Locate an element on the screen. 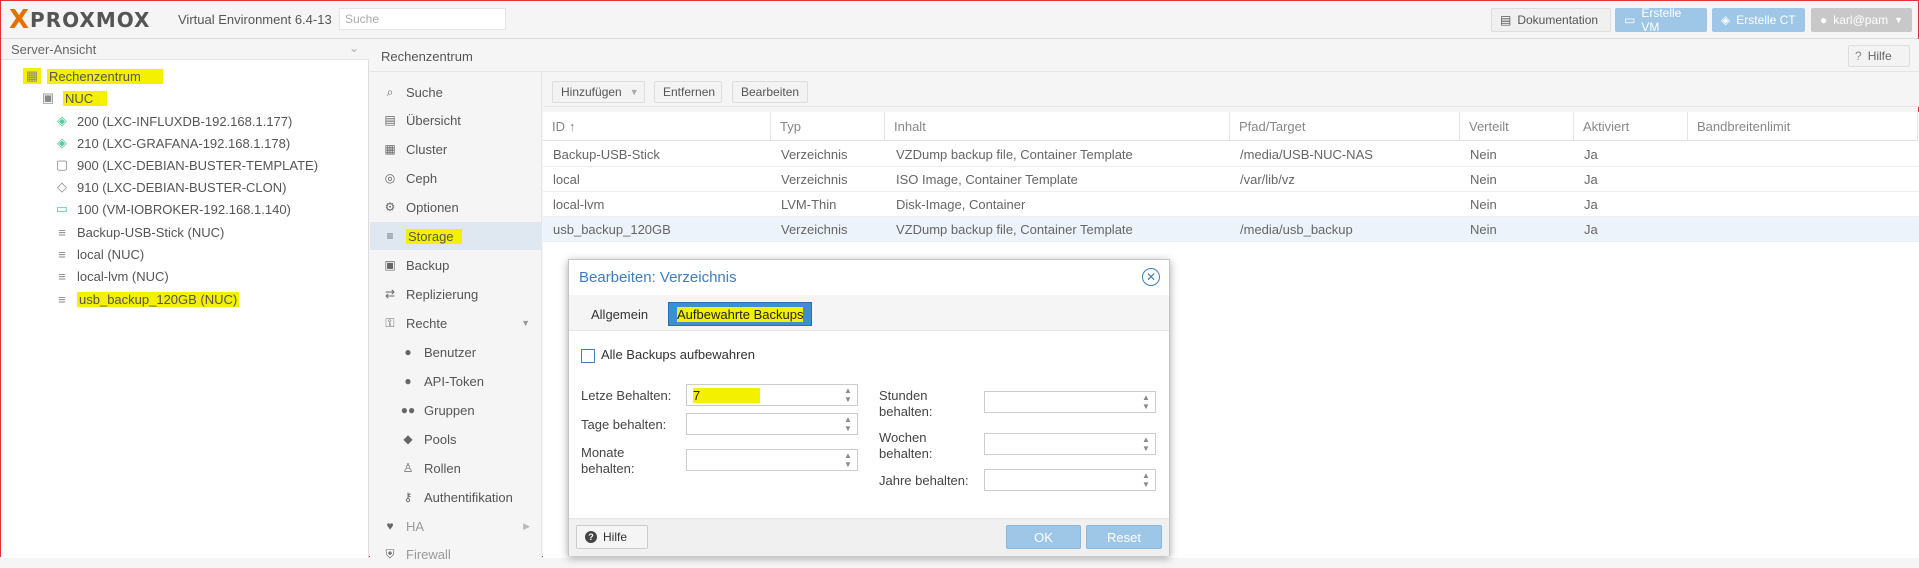 The image size is (1919, 568). keep-daily-field: ▲ ▼ is located at coordinates (772, 424).